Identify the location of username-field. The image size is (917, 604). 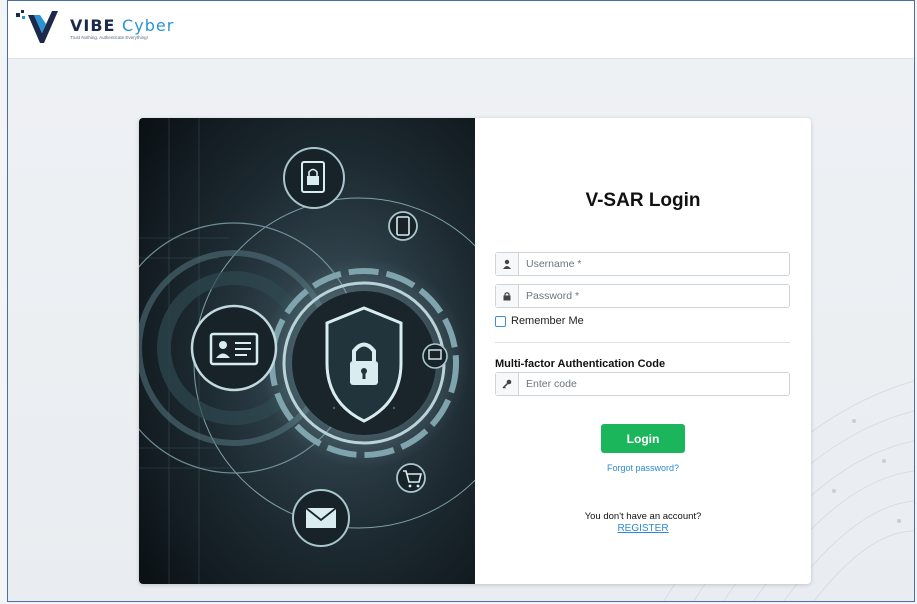
(642, 264).